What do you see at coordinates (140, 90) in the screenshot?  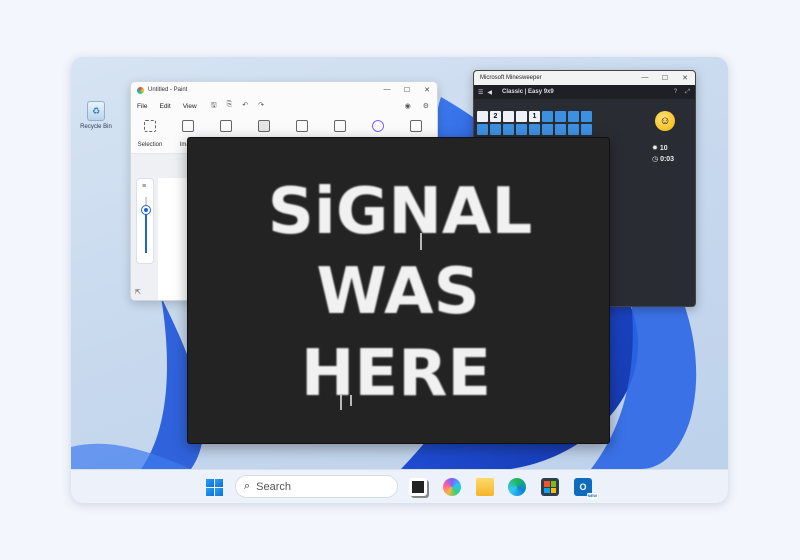 I see `paint-app-icon` at bounding box center [140, 90].